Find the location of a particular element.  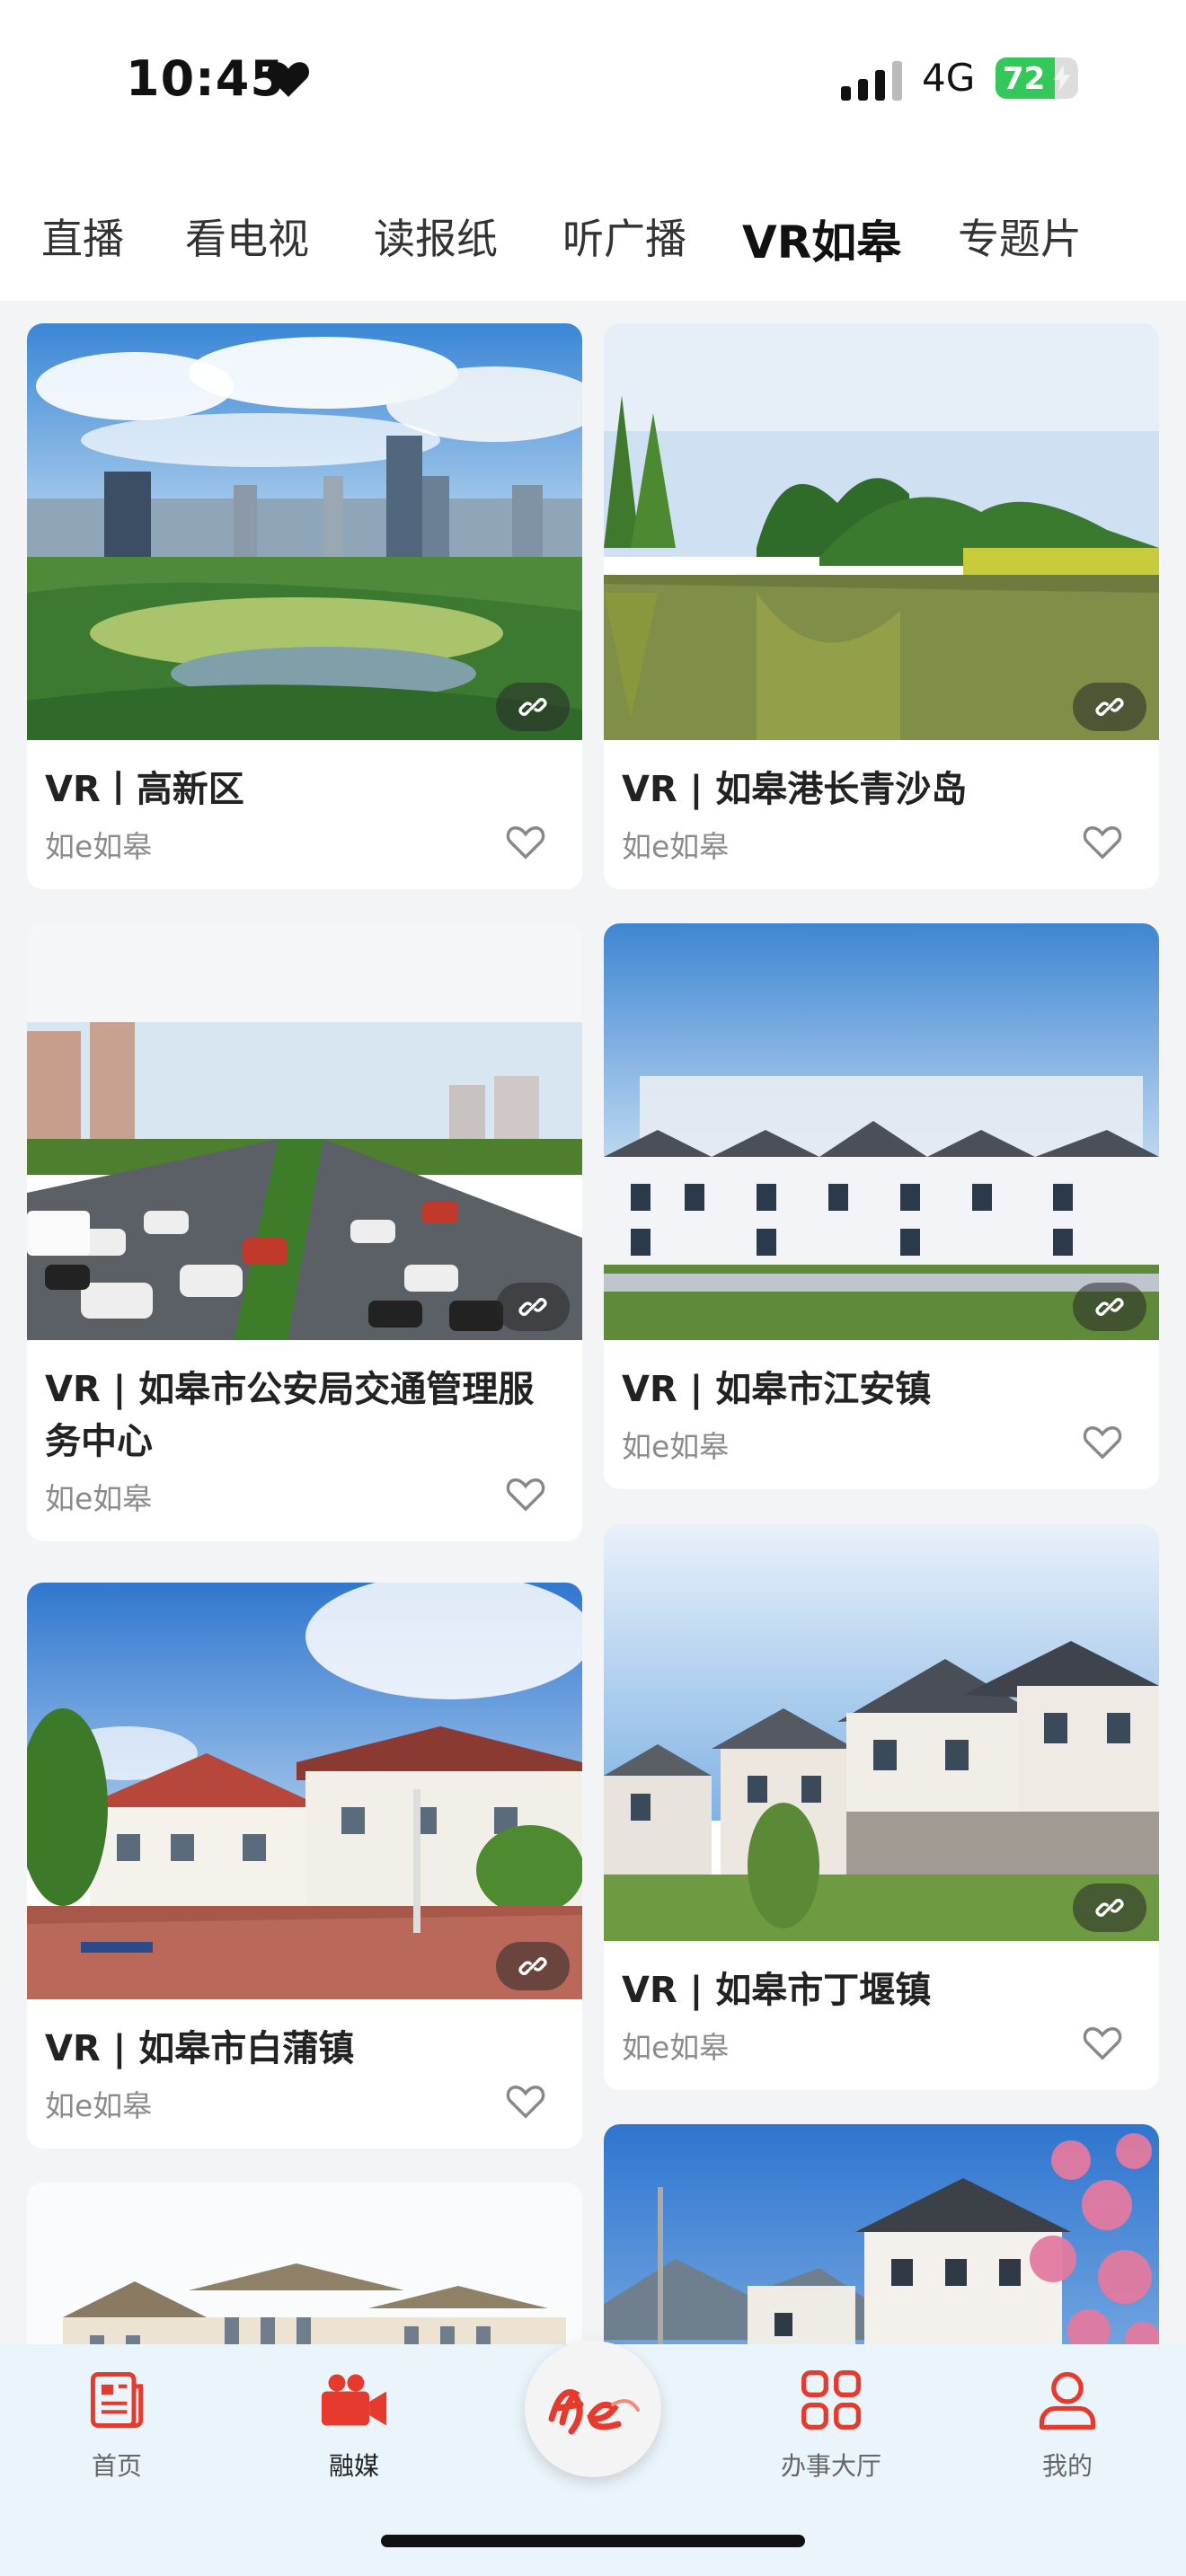

news-page-icon is located at coordinates (117, 2400).